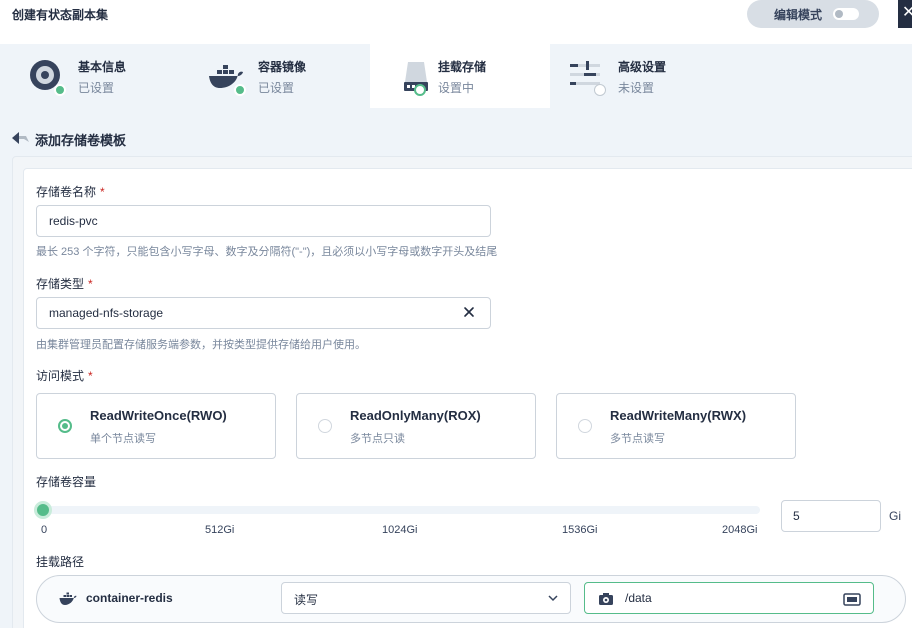  I want to click on step-basic-info: 基本信息 已设置, so click(90, 76).